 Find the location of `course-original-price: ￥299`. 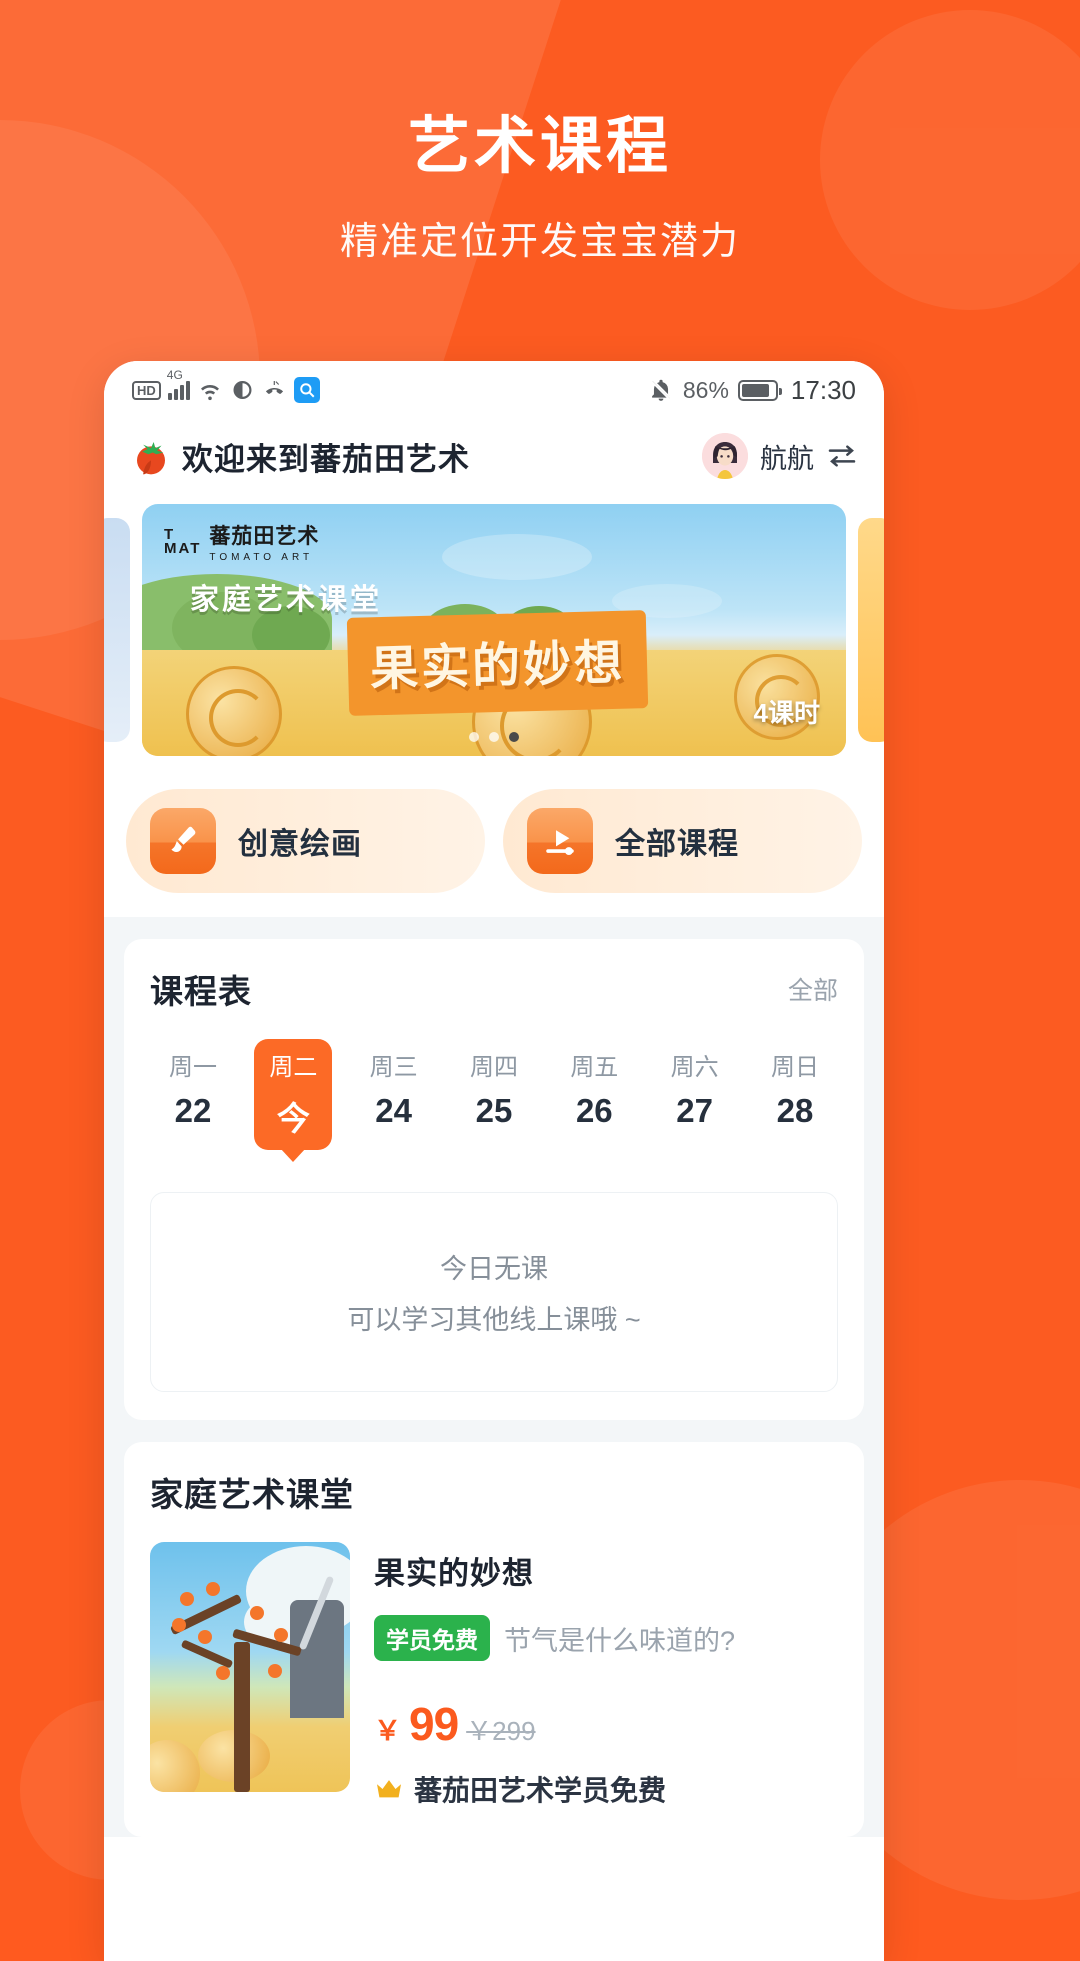

course-original-price: ￥299 is located at coordinates (501, 1731).